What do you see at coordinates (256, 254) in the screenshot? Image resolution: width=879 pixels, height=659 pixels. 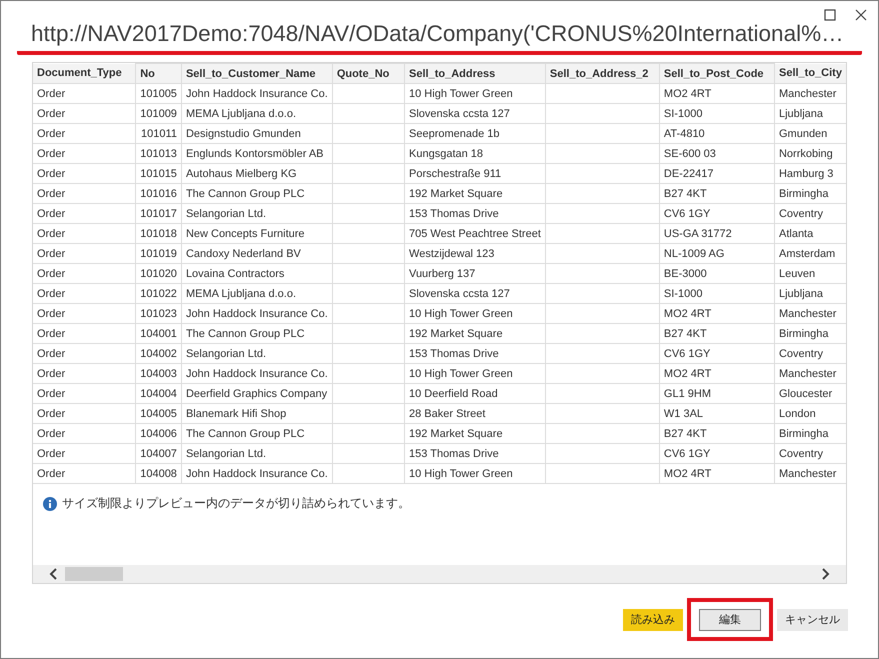 I see `table-cell: Candoxy Nederland BV` at bounding box center [256, 254].